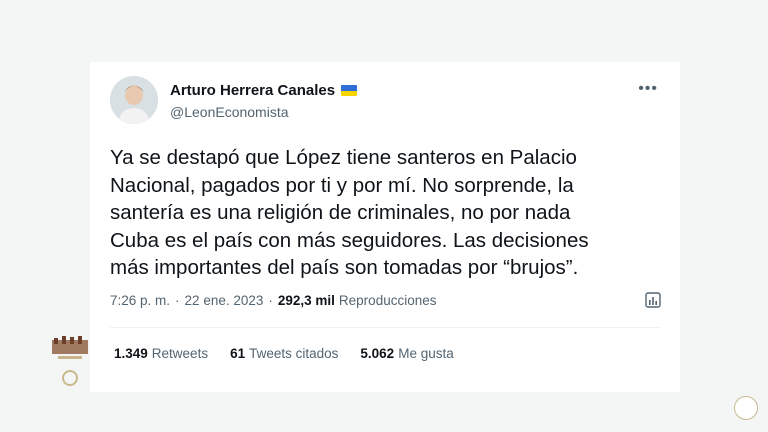 This screenshot has width=768, height=432. I want to click on ukraine-flag-icon, so click(349, 90).